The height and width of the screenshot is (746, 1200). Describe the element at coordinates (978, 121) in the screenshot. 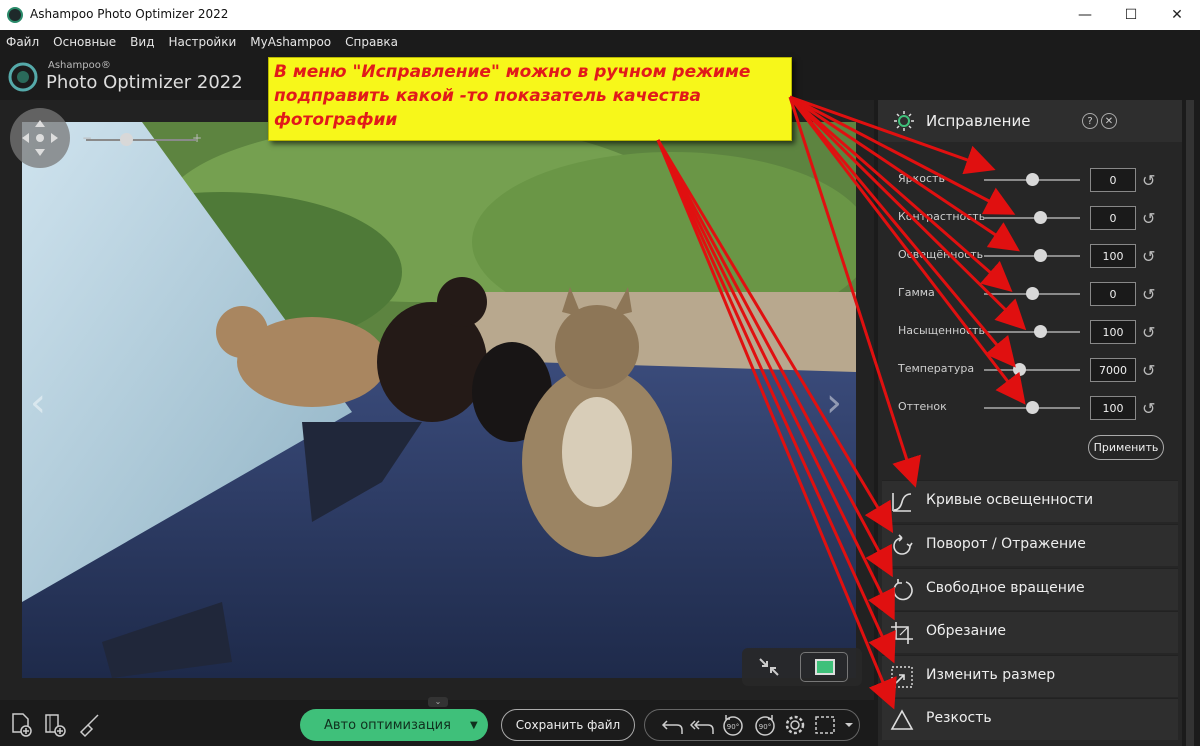

I see `panel-title: Исправление` at that location.